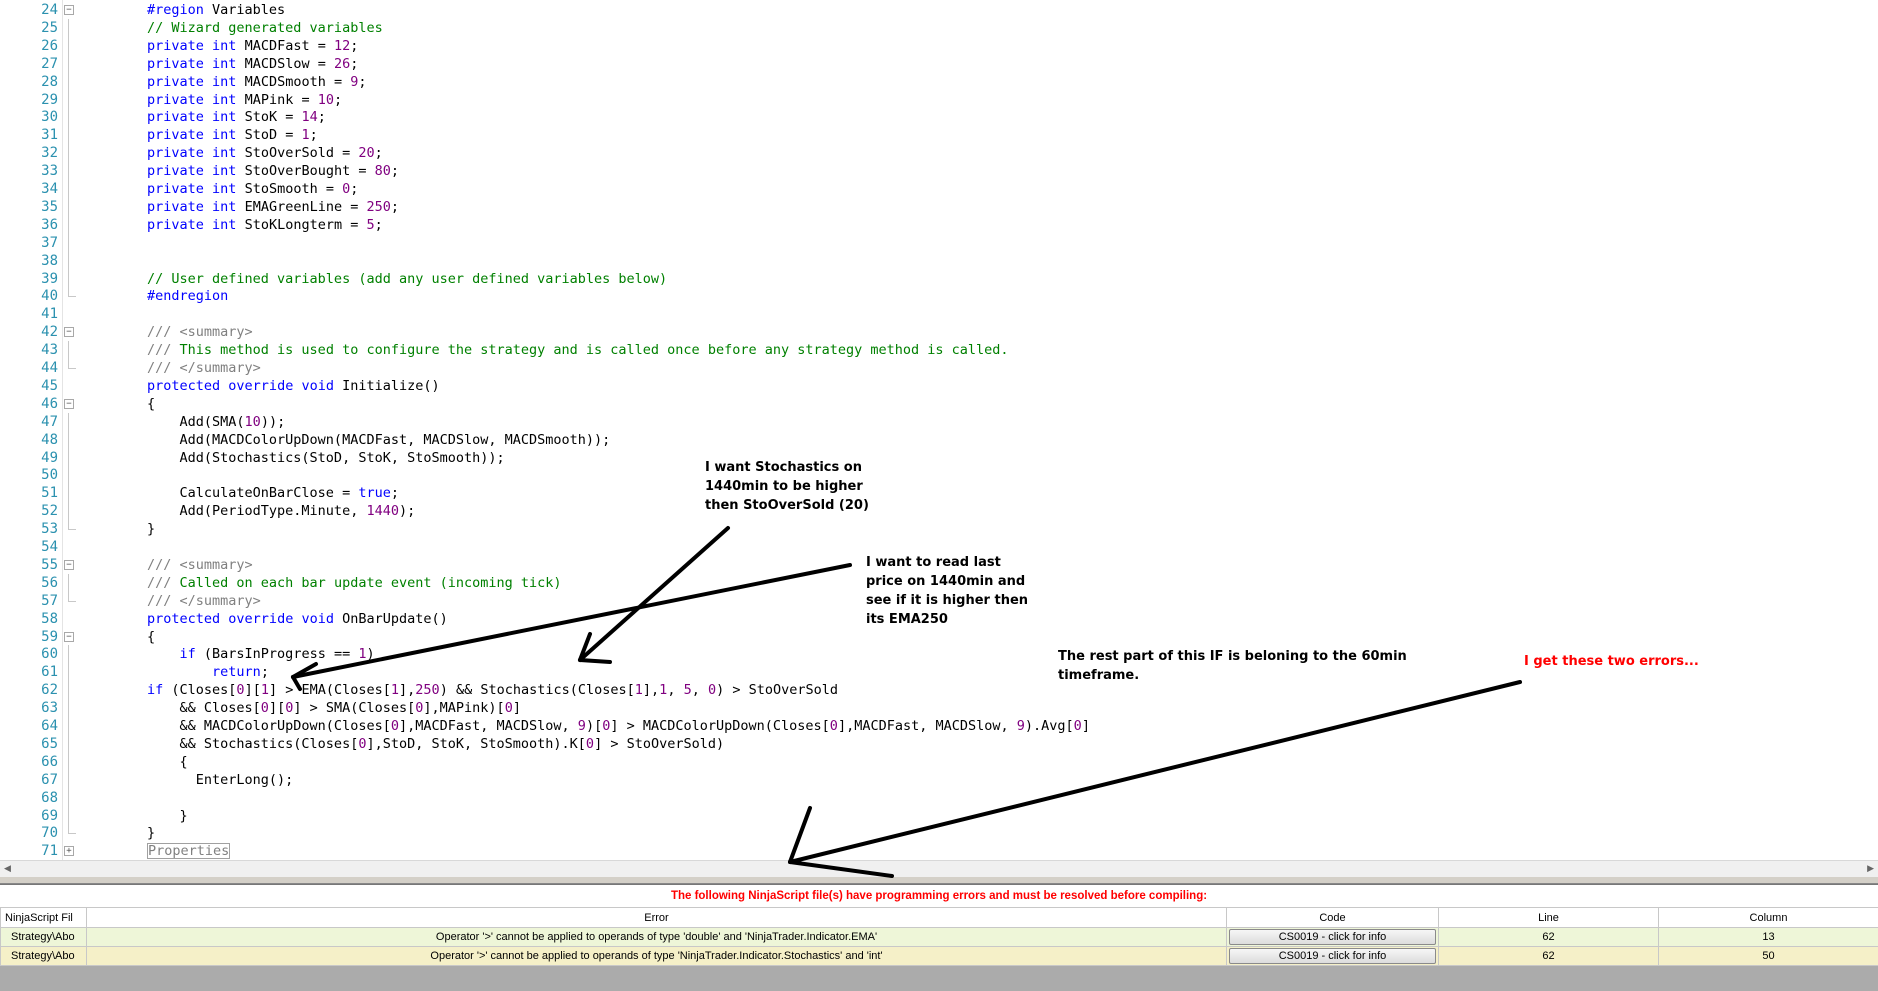 The width and height of the screenshot is (1878, 991). Describe the element at coordinates (939, 422) in the screenshot. I see `code-line: 47 Add(SMA(10));` at that location.